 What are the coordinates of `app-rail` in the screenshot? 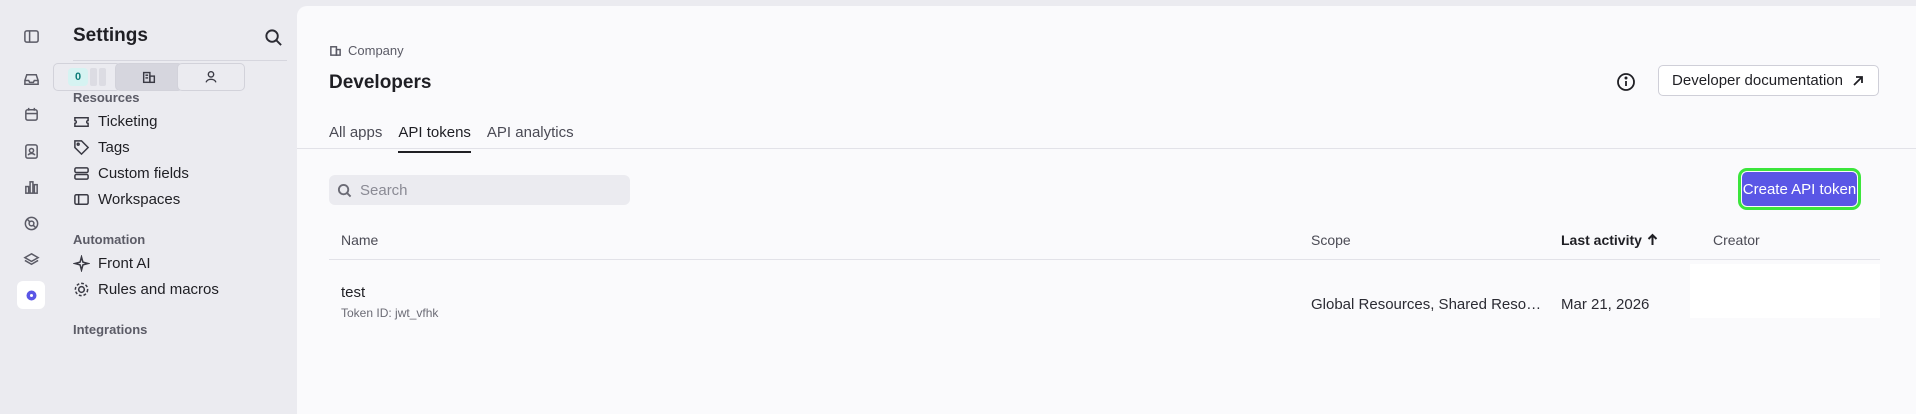 It's located at (29, 210).